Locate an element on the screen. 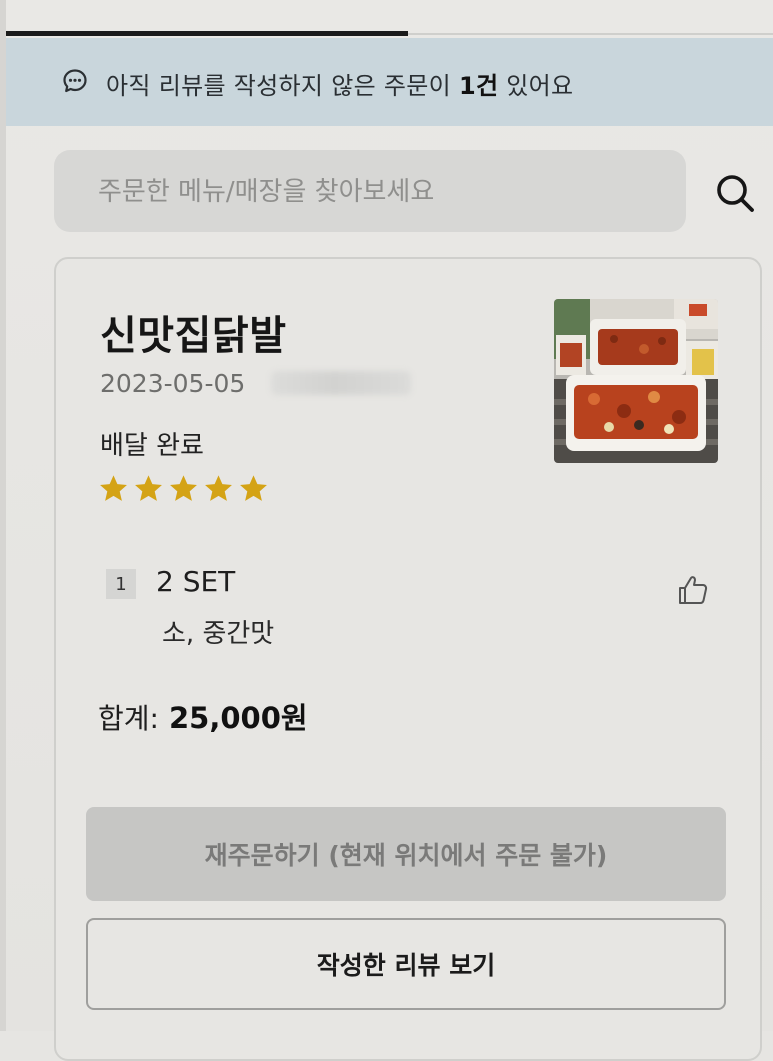  search-input is located at coordinates (378, 192).